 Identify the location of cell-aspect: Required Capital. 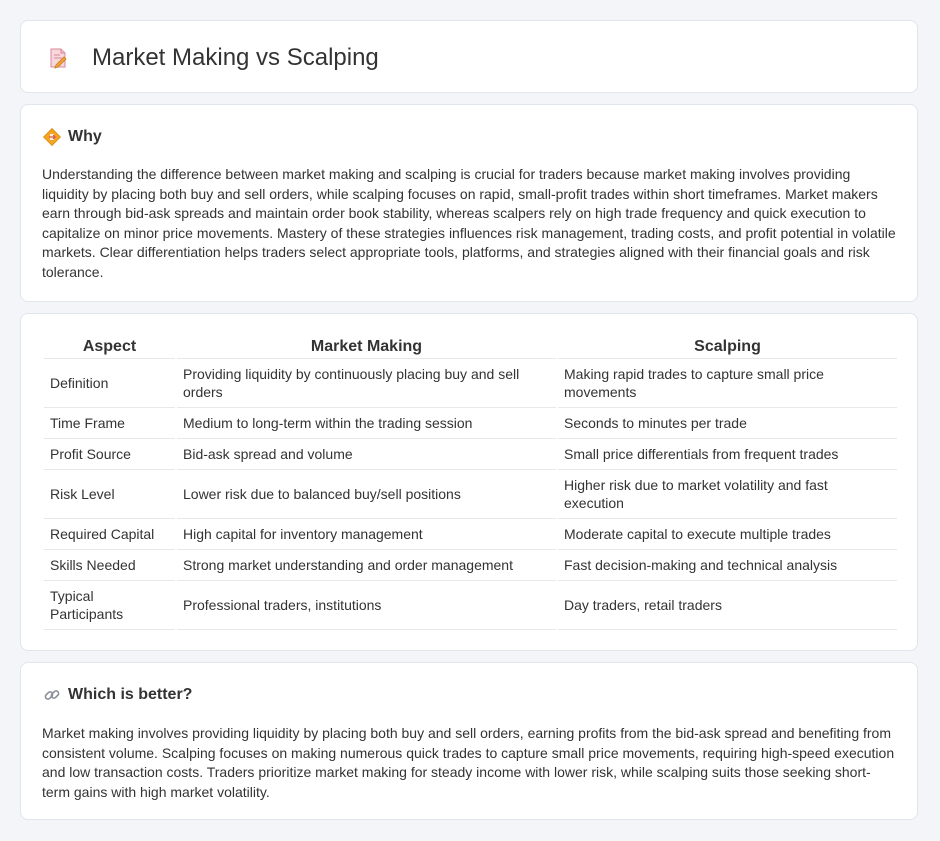
(109, 534).